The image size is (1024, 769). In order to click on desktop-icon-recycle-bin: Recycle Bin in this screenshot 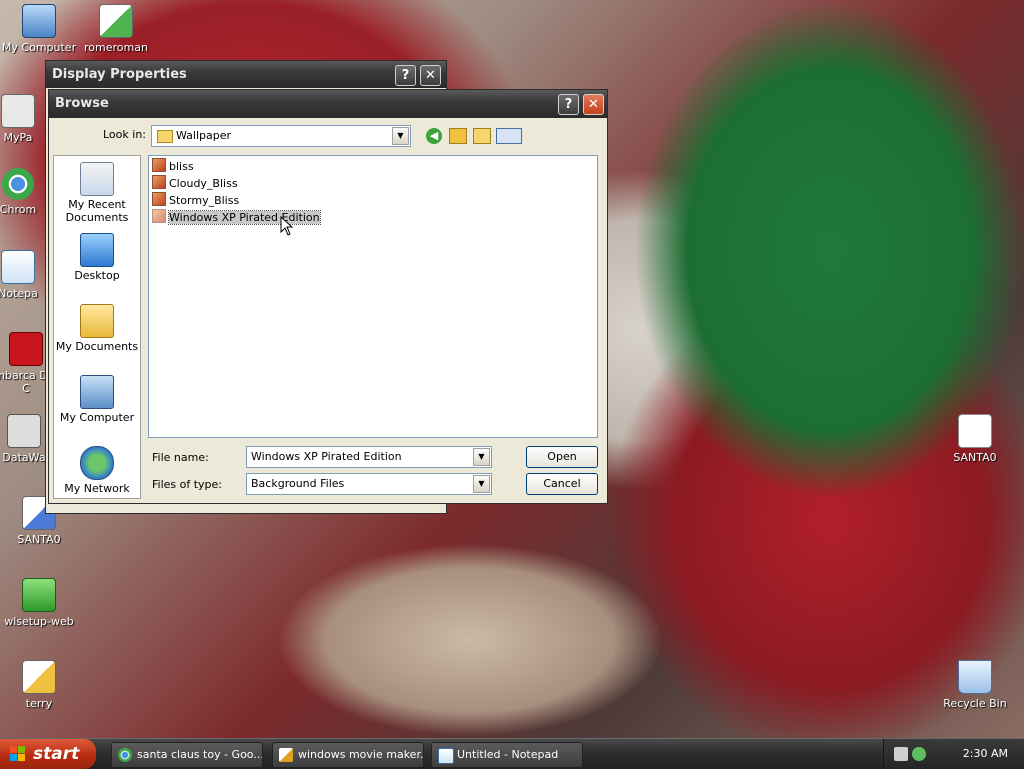, I will do `click(975, 685)`.